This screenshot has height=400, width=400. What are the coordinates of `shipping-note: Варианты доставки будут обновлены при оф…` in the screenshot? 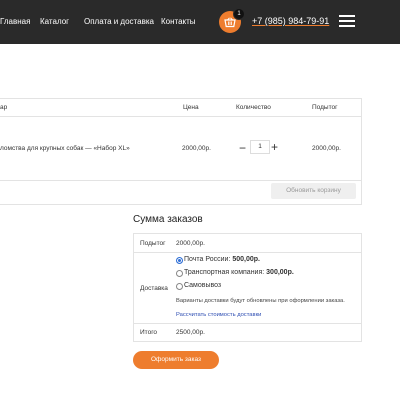 It's located at (260, 301).